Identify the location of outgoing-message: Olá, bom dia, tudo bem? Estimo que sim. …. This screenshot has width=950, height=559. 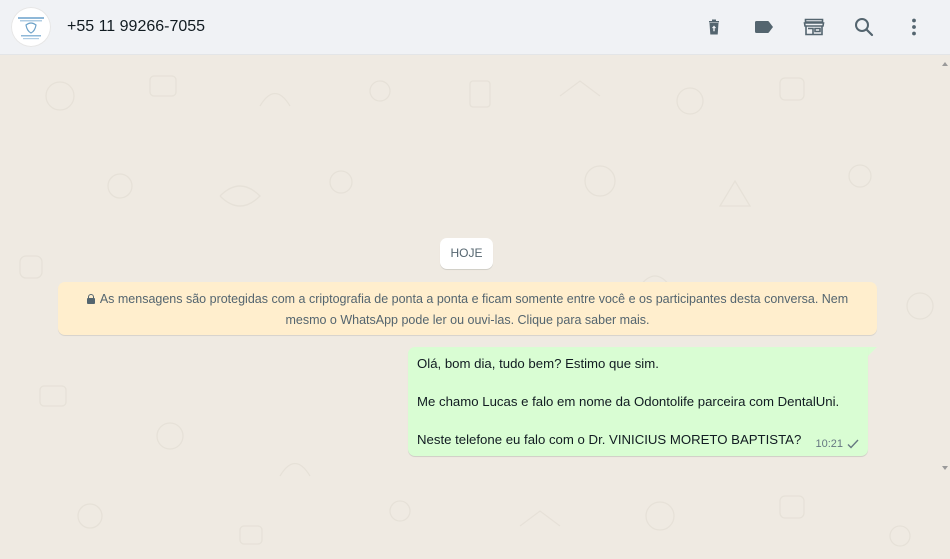
(638, 401).